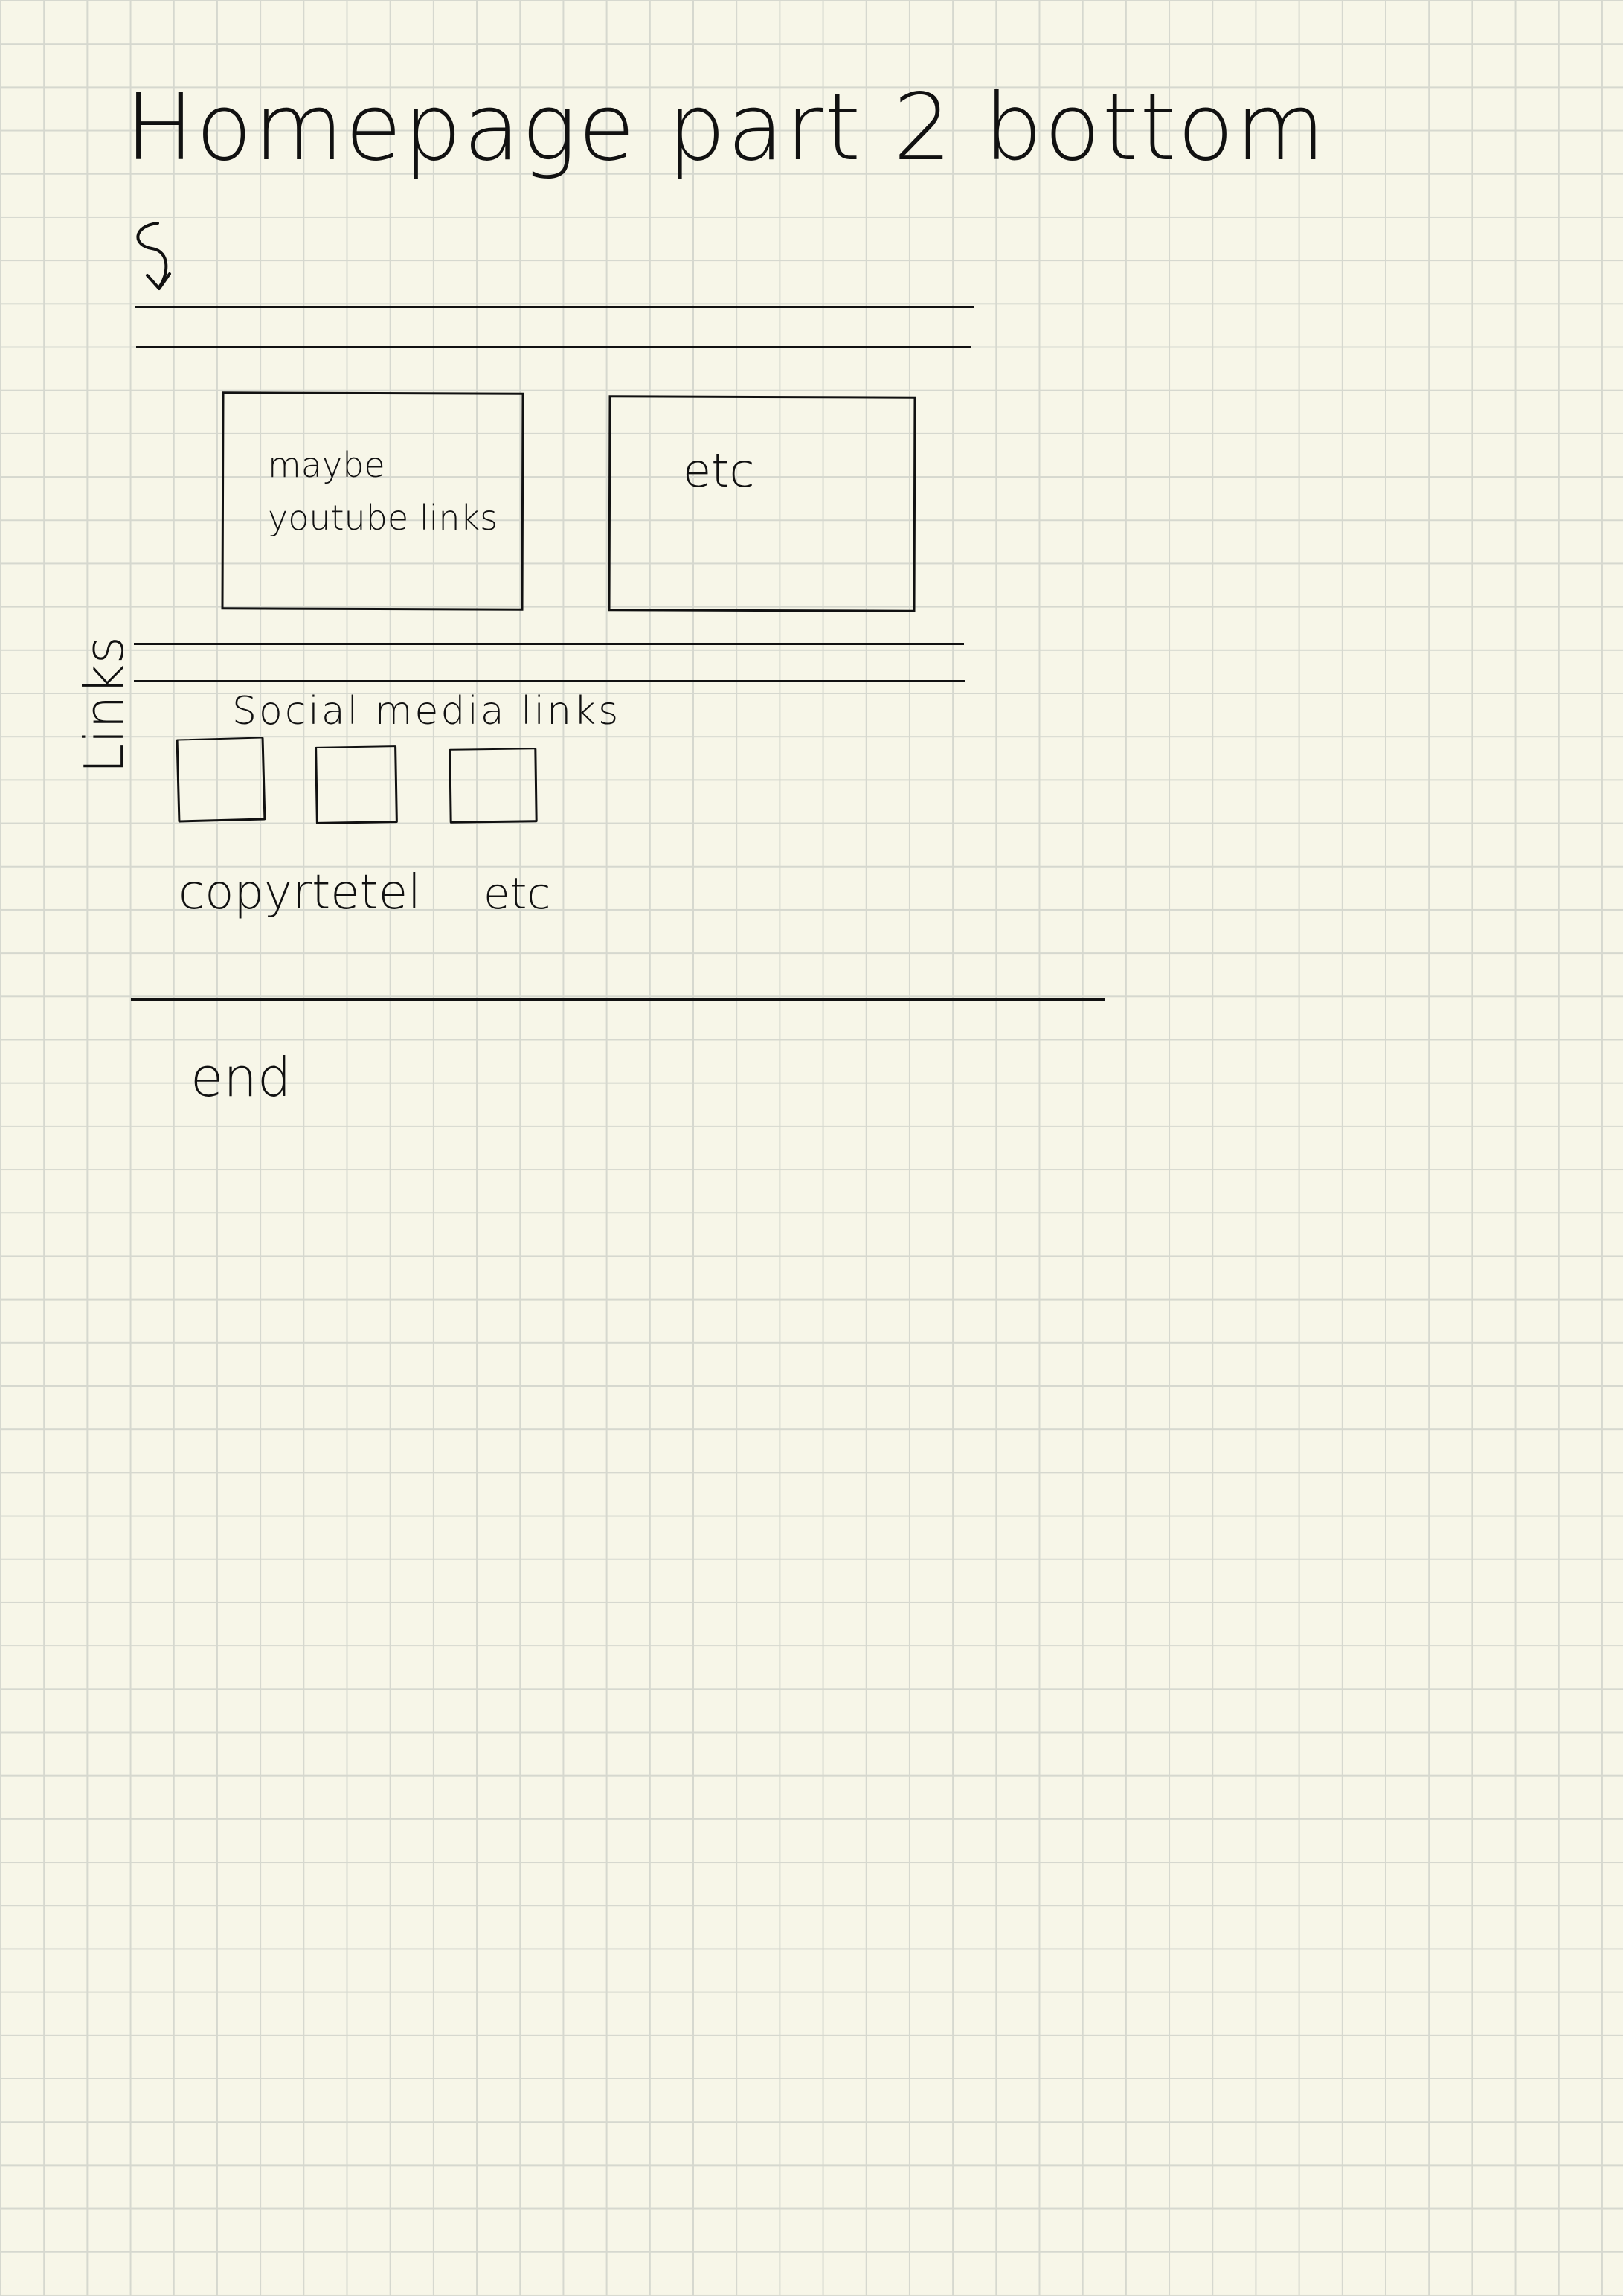 This screenshot has height=2296, width=1623. Describe the element at coordinates (153, 256) in the screenshot. I see `curved-arrow-down-icon` at that location.